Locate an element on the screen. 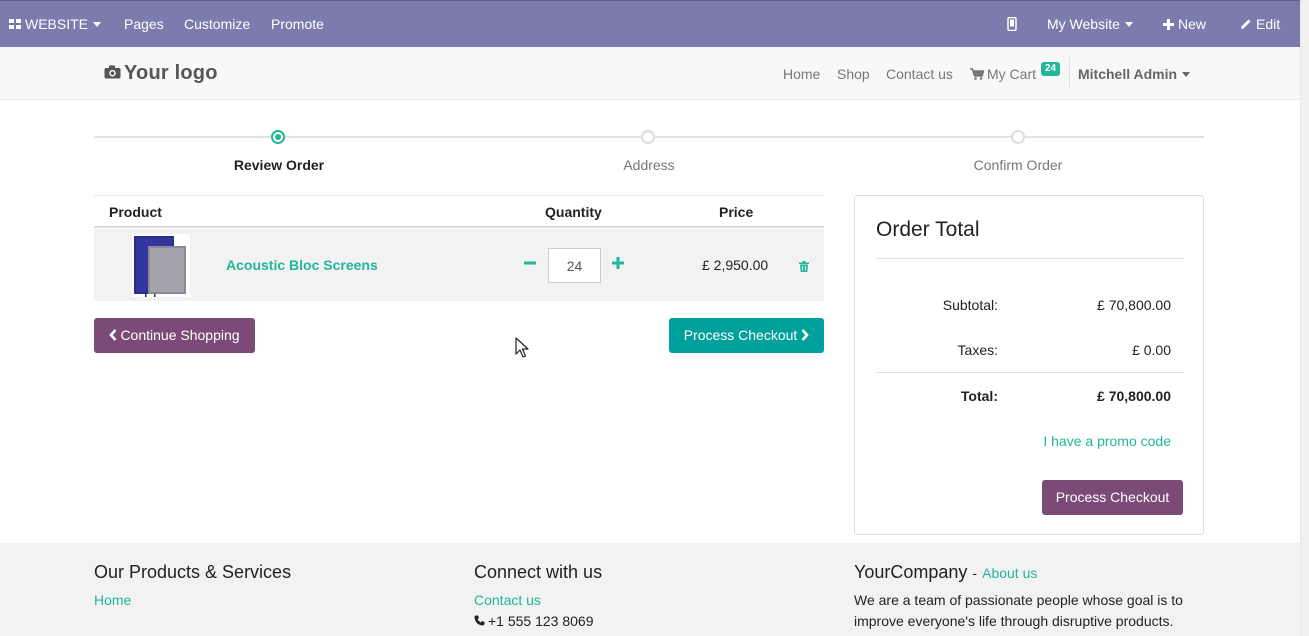 The width and height of the screenshot is (1309, 636). wizard-step-dot-confirm is located at coordinates (1018, 137).